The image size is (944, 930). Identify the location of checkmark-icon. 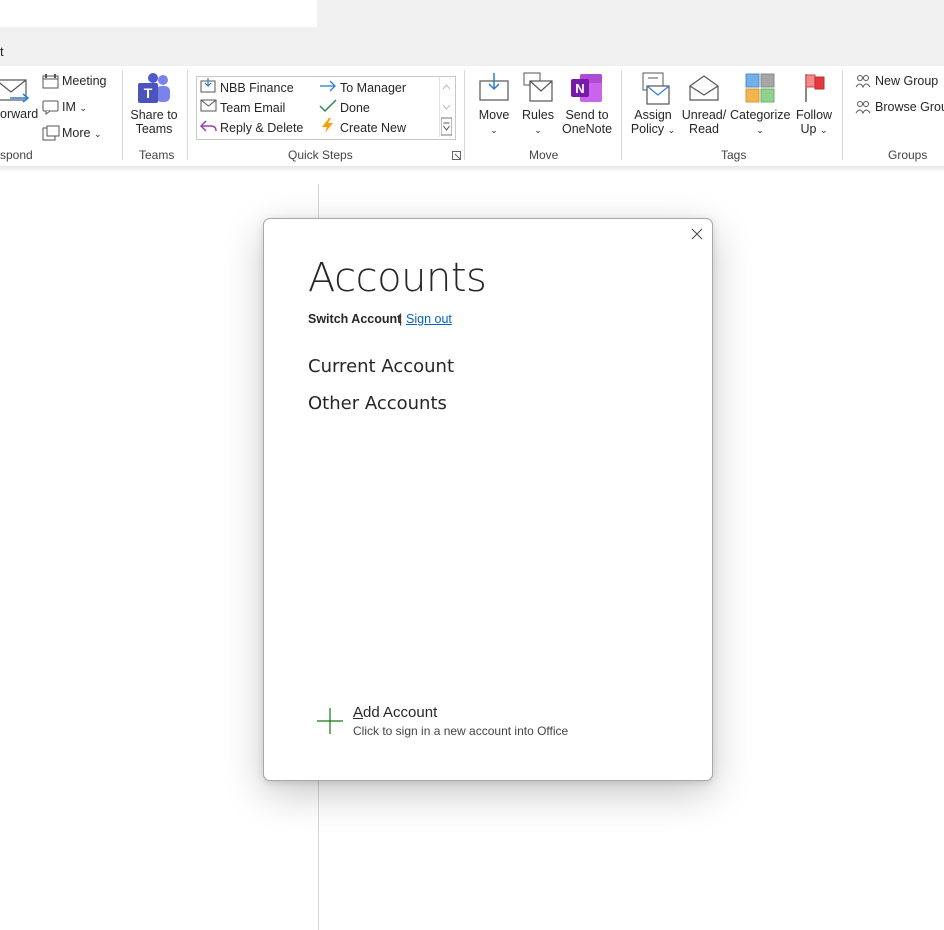
(328, 105).